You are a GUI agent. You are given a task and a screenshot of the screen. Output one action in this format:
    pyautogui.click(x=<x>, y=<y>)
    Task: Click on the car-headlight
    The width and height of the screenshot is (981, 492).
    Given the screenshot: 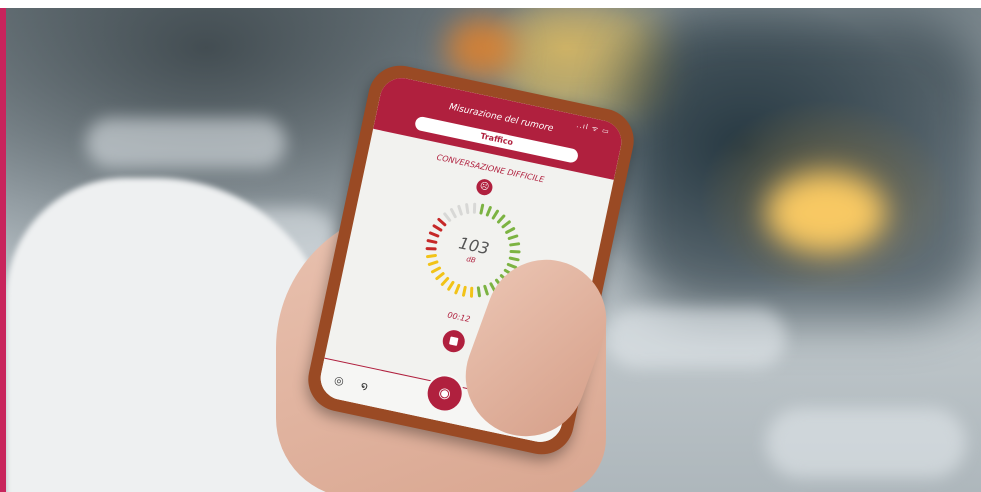 What is the action you would take?
    pyautogui.click(x=826, y=213)
    